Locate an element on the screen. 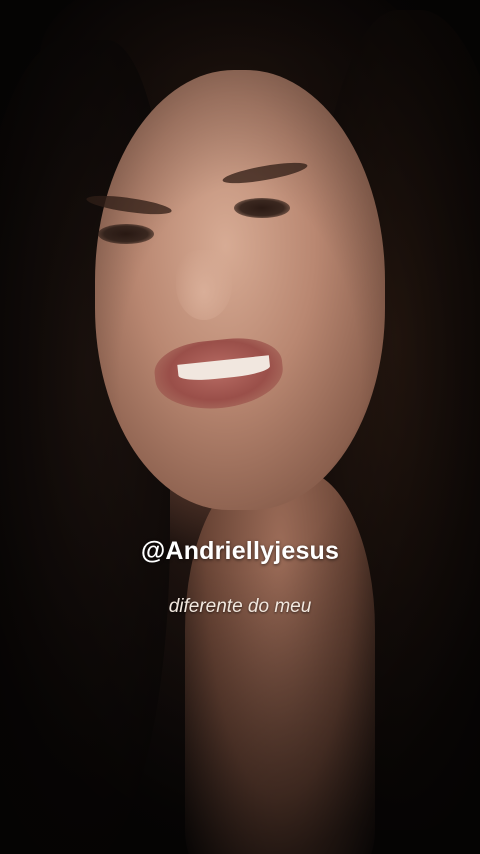 The width and height of the screenshot is (480, 854). username-watermark: @Andriellyjesus is located at coordinates (240, 551).